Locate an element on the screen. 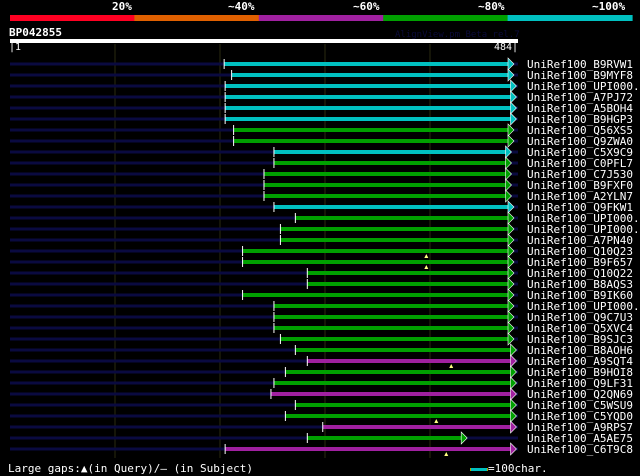 This screenshot has height=476, width=640. hit-label: UniRef100_C6T9C8 is located at coordinates (580, 449).